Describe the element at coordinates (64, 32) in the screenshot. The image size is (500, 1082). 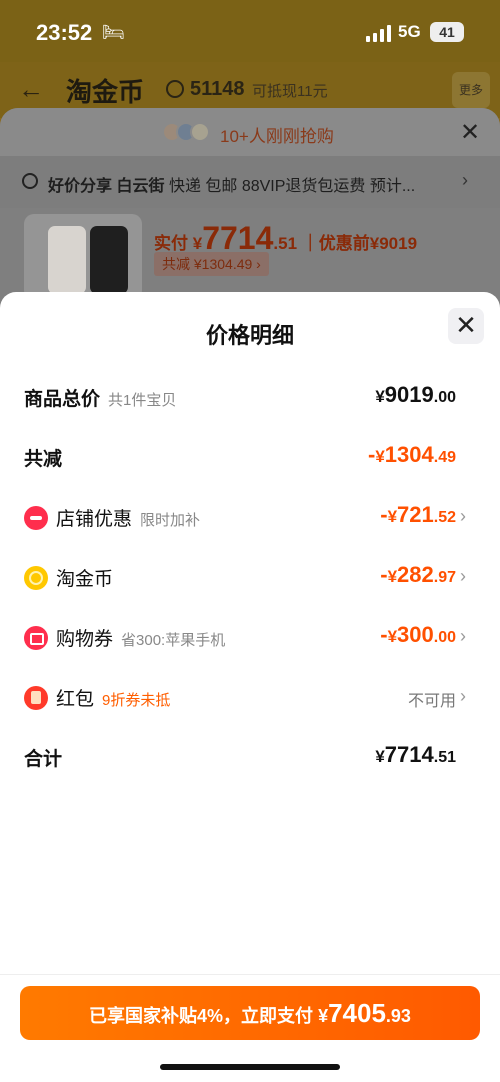
I see `status-time: 23:52` at that location.